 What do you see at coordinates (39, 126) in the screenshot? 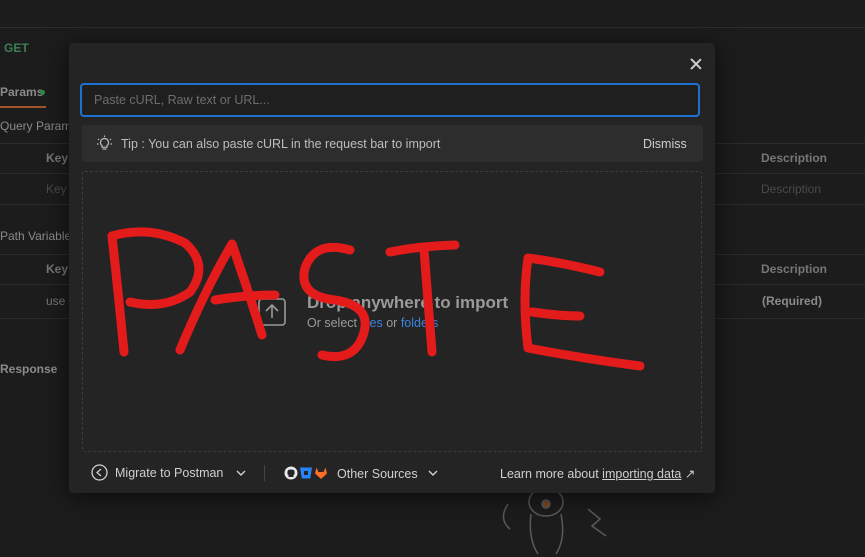
I see `query-params-label: Query Params` at bounding box center [39, 126].